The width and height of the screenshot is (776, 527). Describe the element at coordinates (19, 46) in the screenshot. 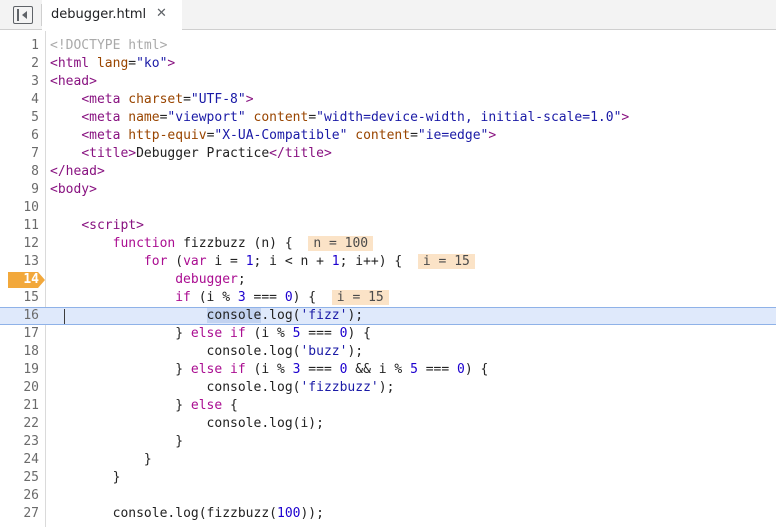

I see `line-number: 1` at that location.